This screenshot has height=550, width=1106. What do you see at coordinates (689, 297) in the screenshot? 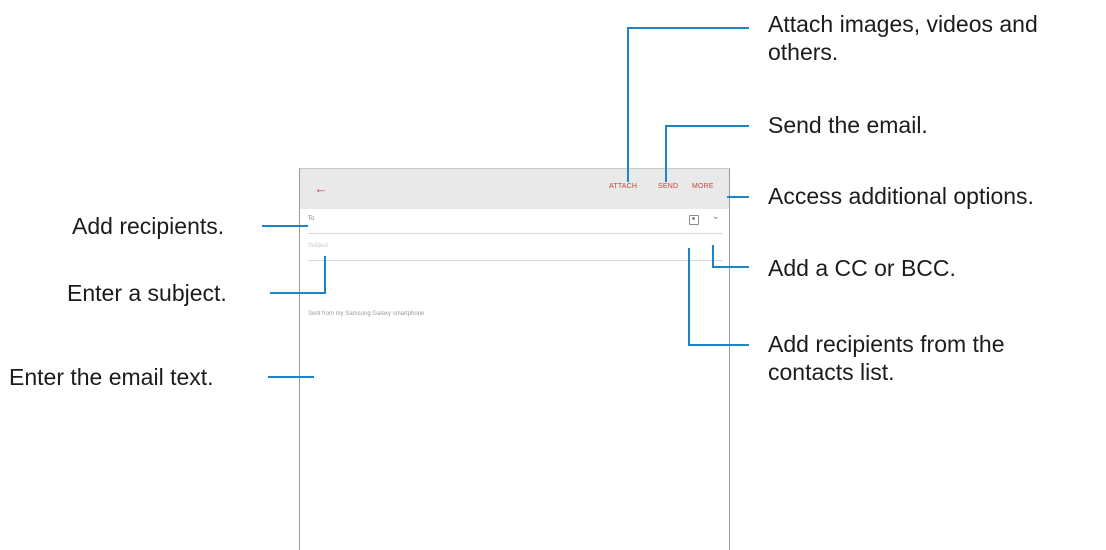
I see `callout-line-contacts-v` at bounding box center [689, 297].